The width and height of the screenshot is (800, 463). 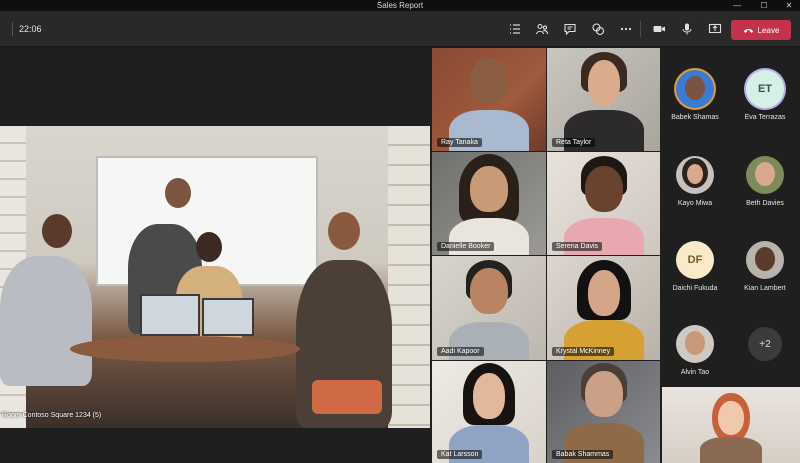 I want to click on microphone-button, so click(x=687, y=29).